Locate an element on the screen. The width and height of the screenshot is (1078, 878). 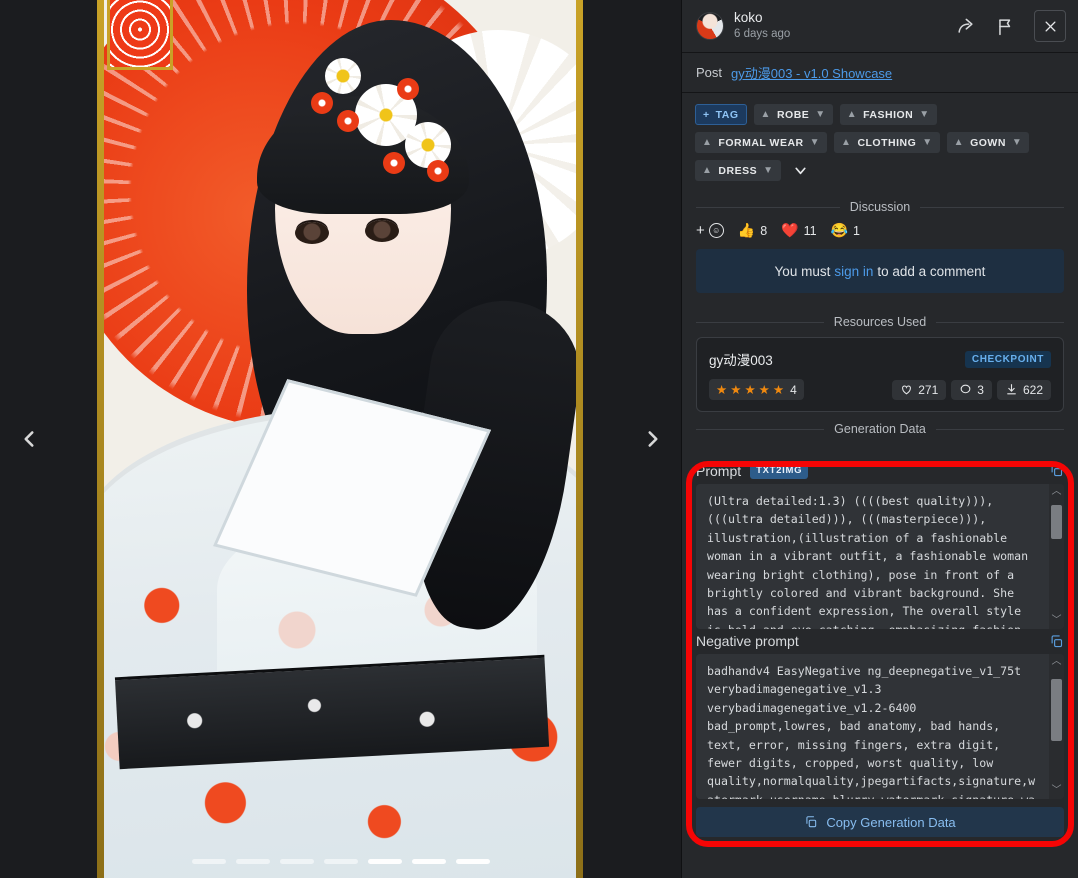
add-reaction-button: + ☺ is located at coordinates (710, 230).